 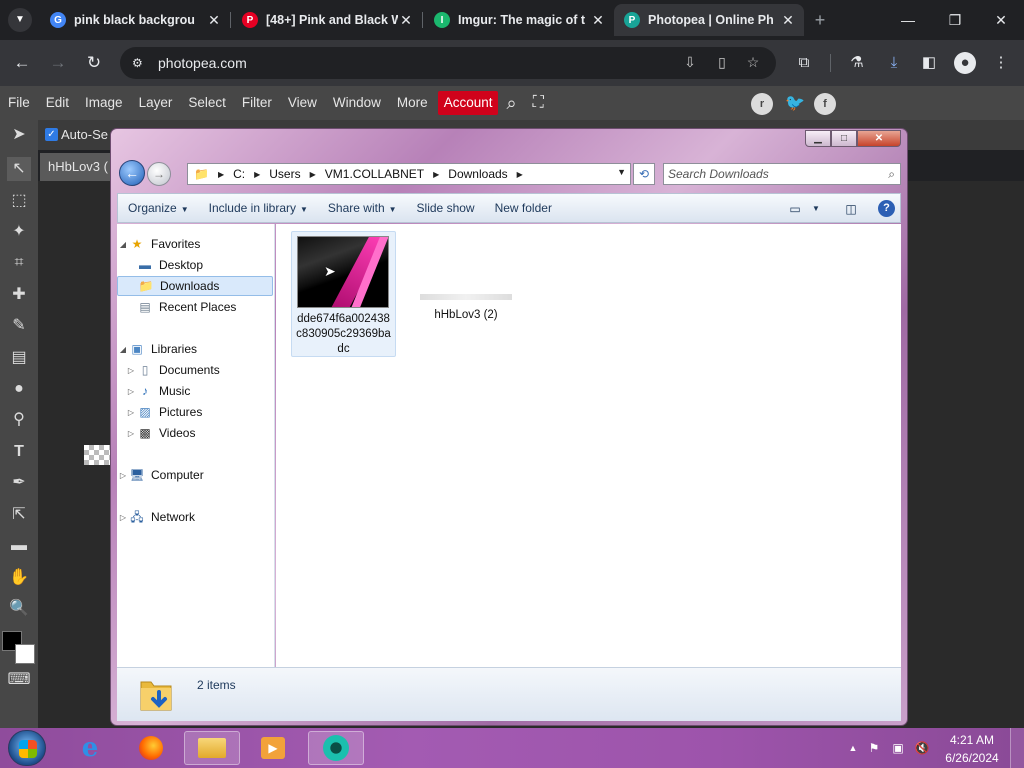 What do you see at coordinates (874, 748) in the screenshot?
I see `action-center-flag-icon: ⚑` at bounding box center [874, 748].